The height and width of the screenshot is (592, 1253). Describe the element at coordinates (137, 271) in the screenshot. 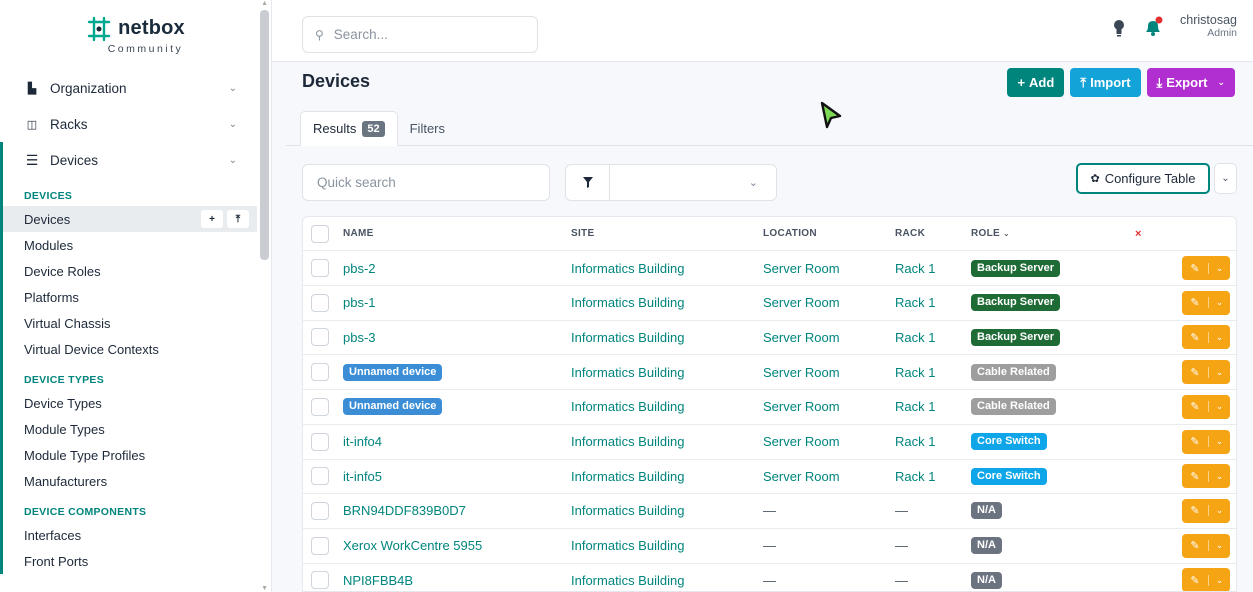

I see `sidebar-item-device-roles: Device Roles` at that location.